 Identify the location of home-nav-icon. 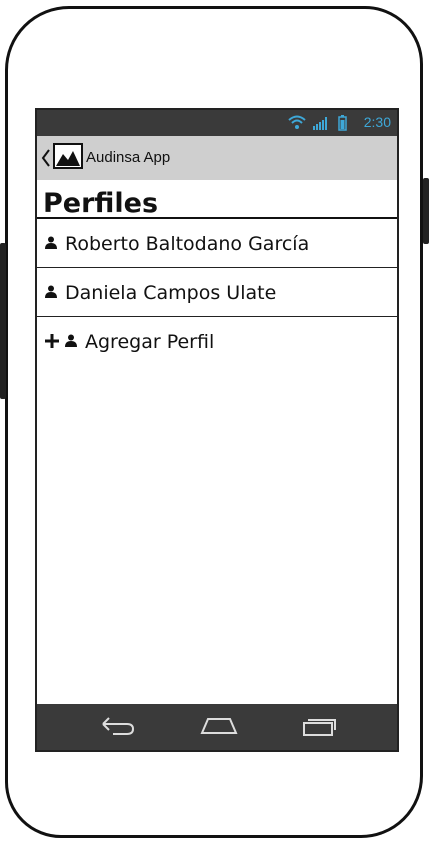
(219, 726).